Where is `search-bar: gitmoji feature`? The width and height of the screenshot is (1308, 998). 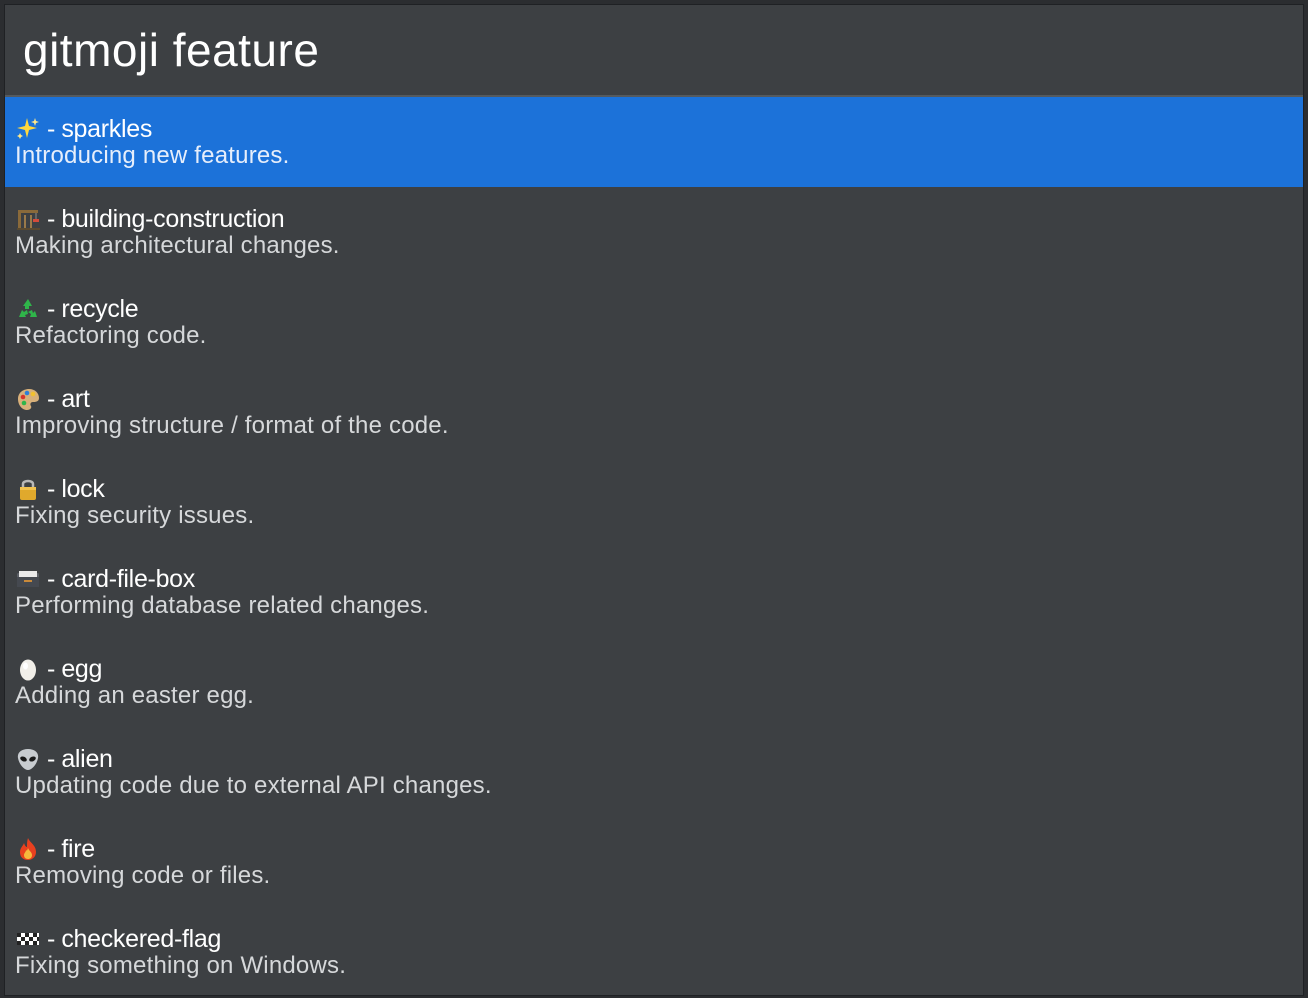
search-bar: gitmoji feature is located at coordinates (654, 51).